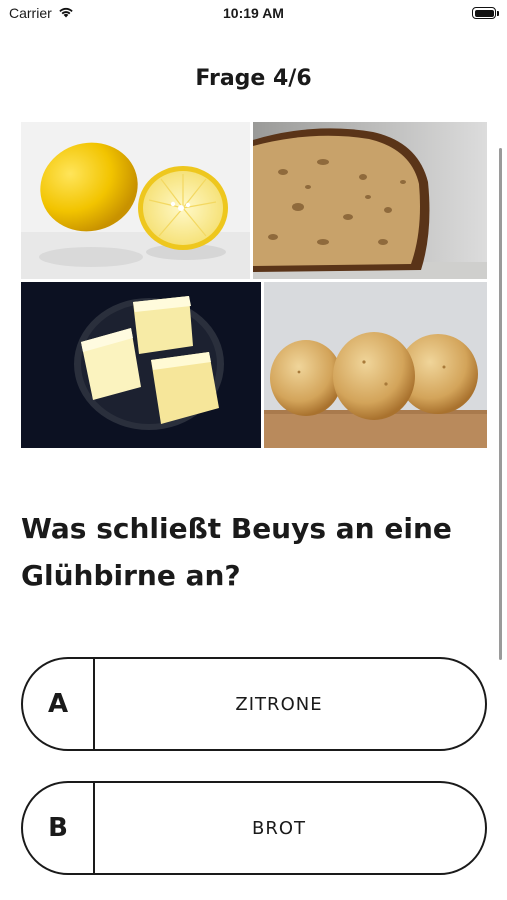 This screenshot has width=507, height=900. I want to click on page-title: Frage 4/6, so click(253, 78).